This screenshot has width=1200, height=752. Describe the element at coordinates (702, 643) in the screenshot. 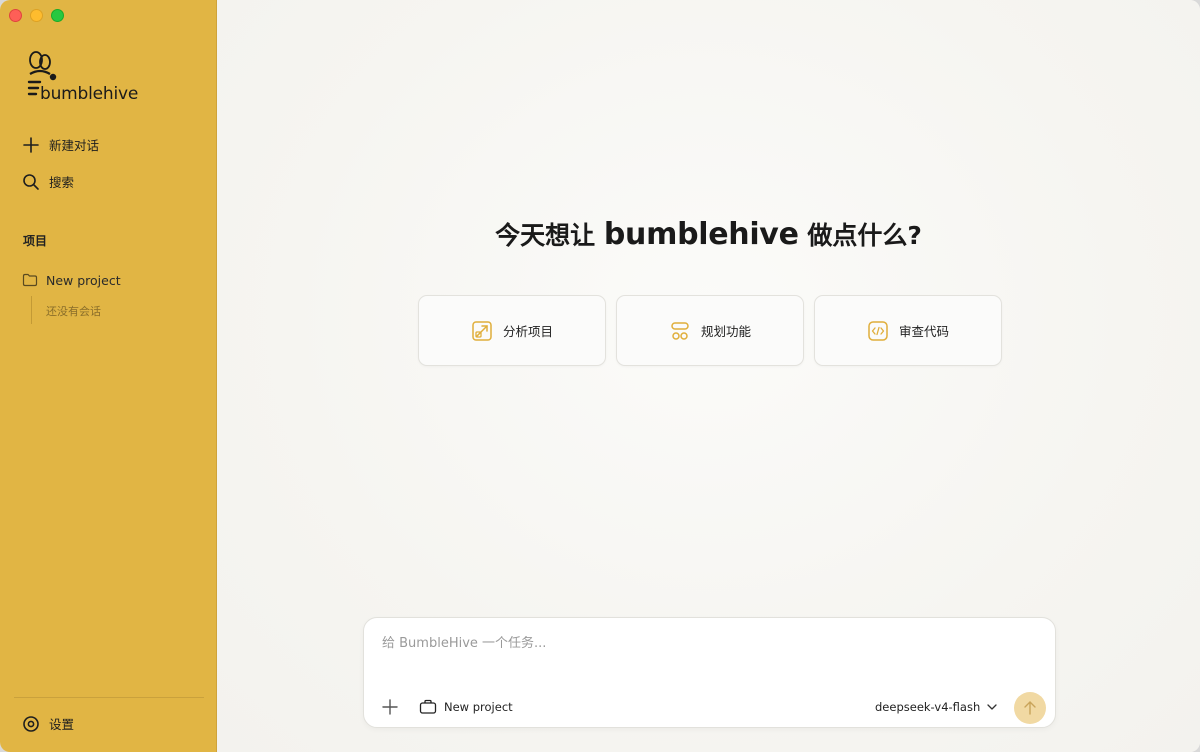

I see `task-input` at that location.